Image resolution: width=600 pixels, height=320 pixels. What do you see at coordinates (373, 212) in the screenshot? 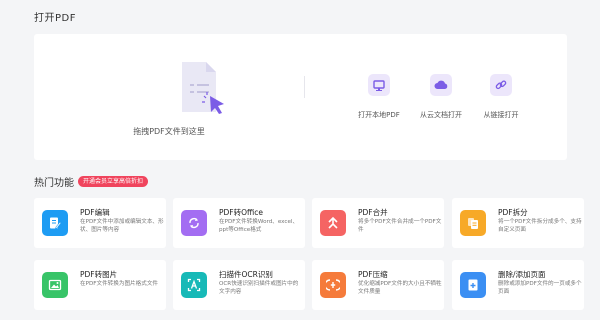
I see `card-title: PDF合并` at bounding box center [373, 212].